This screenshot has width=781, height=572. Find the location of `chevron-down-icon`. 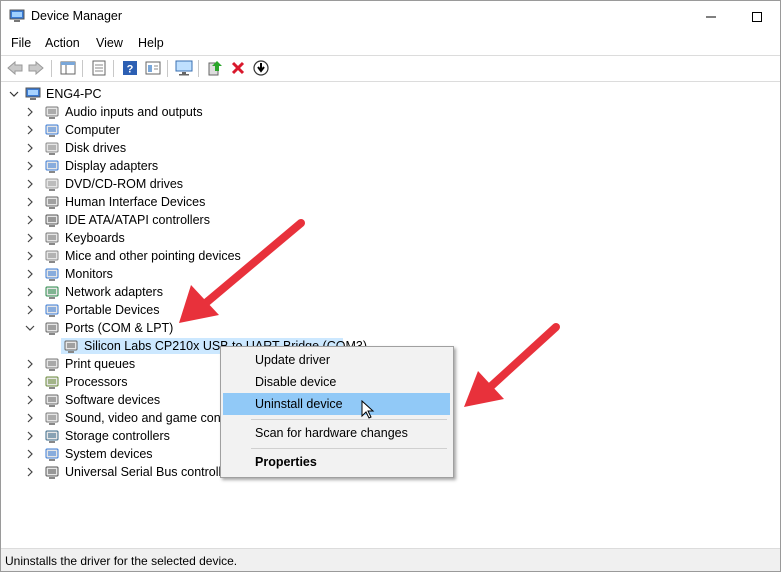

chevron-down-icon is located at coordinates (30, 328).